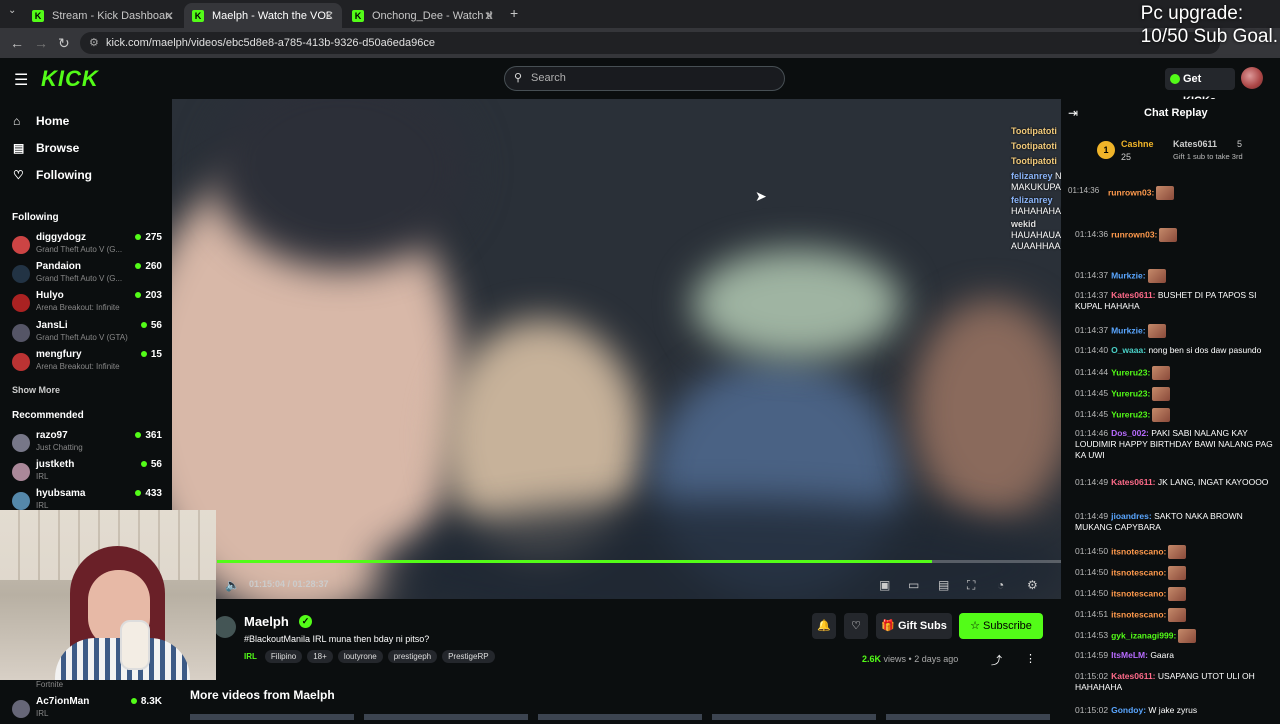 Image resolution: width=1280 pixels, height=724 pixels. What do you see at coordinates (64, 43) in the screenshot?
I see `reload-icon: ↻` at bounding box center [64, 43].